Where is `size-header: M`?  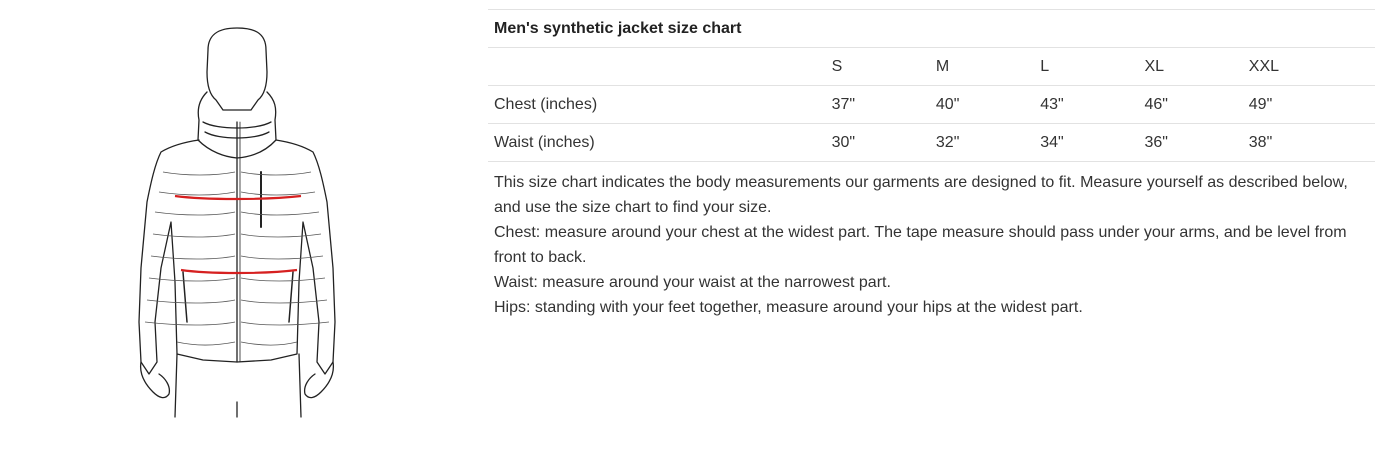 size-header: M is located at coordinates (988, 66).